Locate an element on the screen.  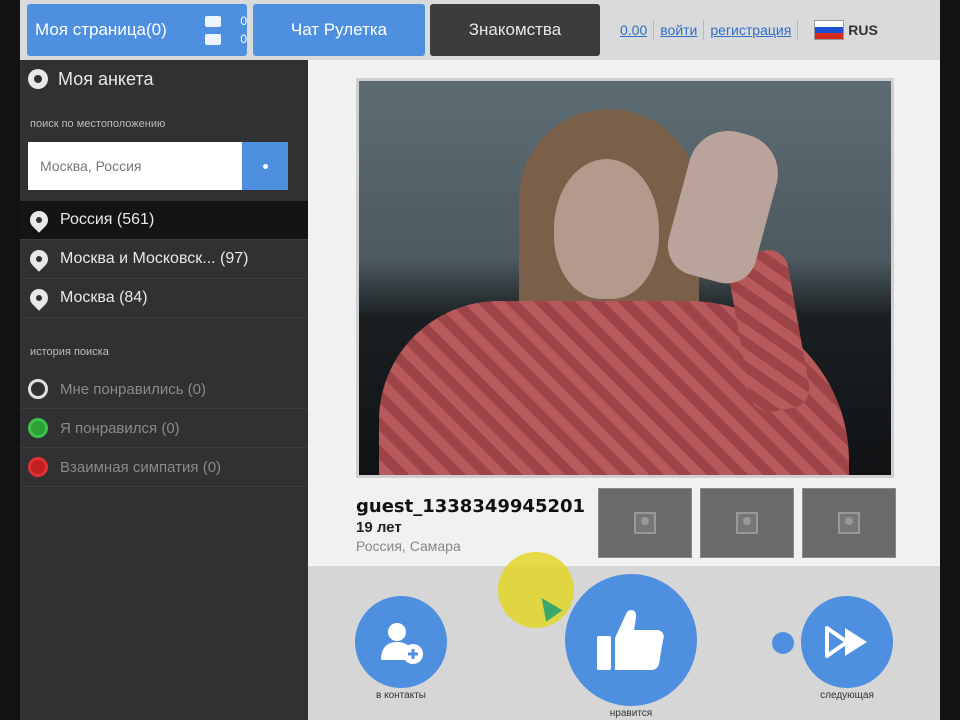
register-link: регистрация is located at coordinates (750, 30).